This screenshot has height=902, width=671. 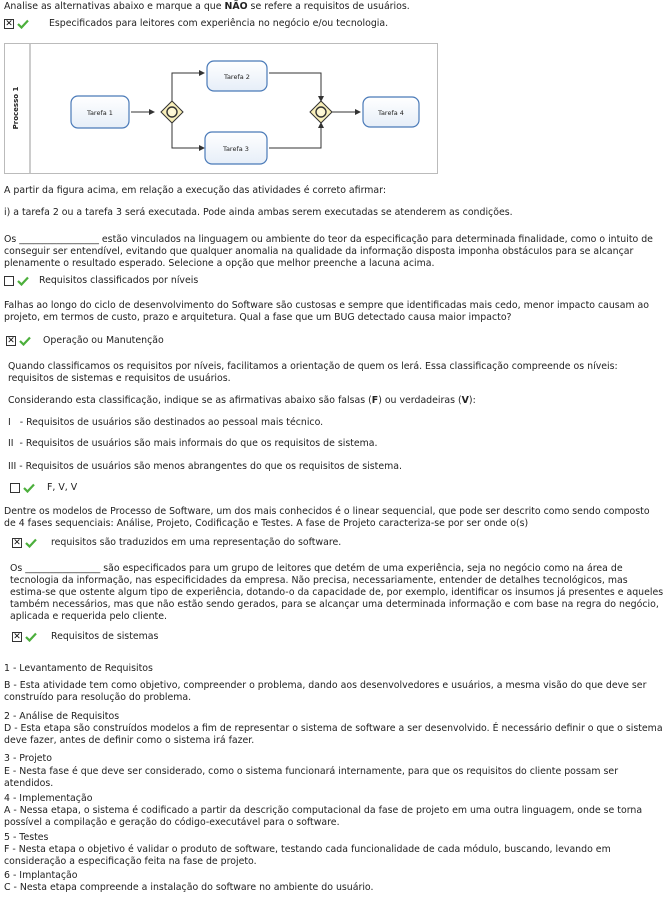 What do you see at coordinates (17, 637) in the screenshot?
I see `q7-answer-checkbox: ✕` at bounding box center [17, 637].